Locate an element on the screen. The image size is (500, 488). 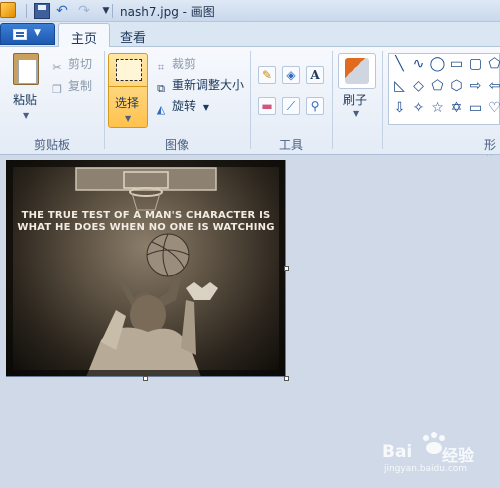
ribbon-tab-row: ▼ 主页 查看 is located at coordinates (250, 35).